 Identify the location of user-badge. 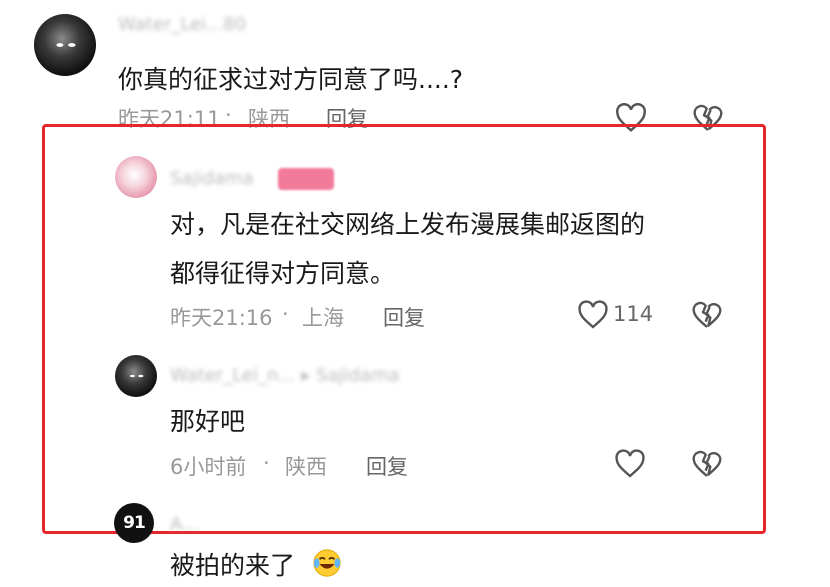
(306, 179).